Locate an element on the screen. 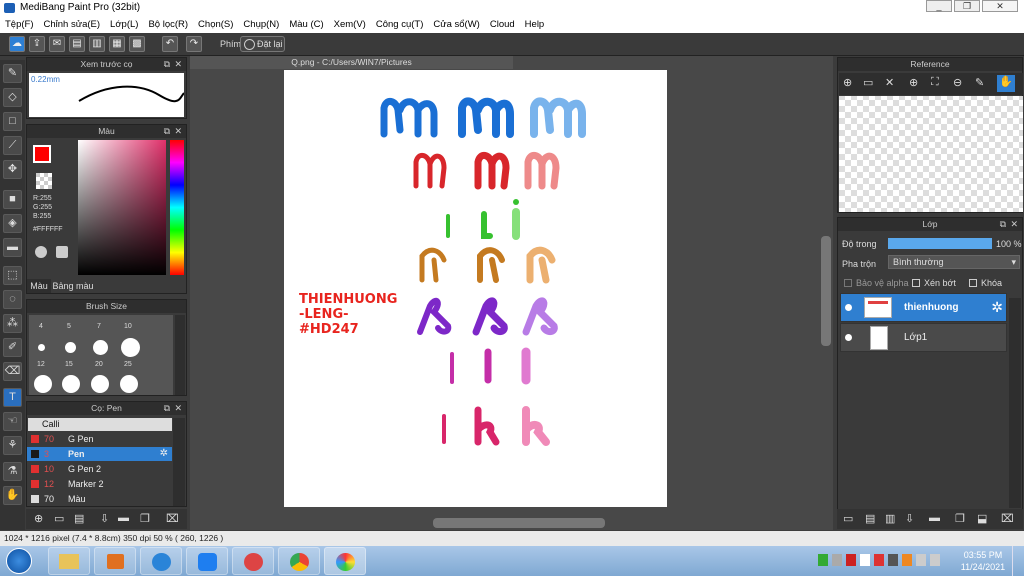 This screenshot has width=1024, height=576. transparent-color-swatch is located at coordinates (44, 181).